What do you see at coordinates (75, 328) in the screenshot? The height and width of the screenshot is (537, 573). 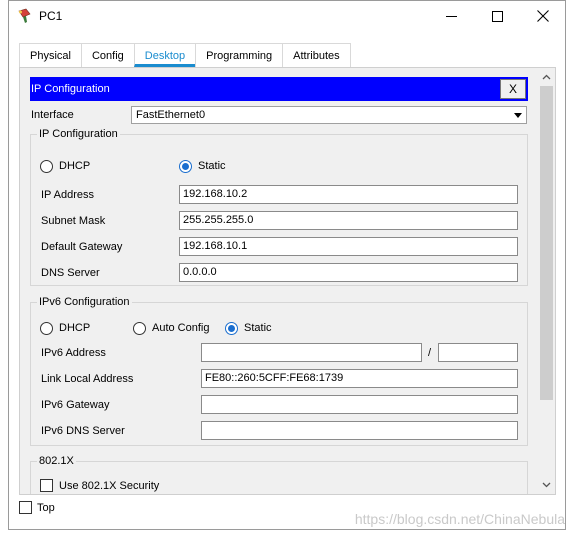 I see `ipv6-dhcp-label: DHCP` at bounding box center [75, 328].